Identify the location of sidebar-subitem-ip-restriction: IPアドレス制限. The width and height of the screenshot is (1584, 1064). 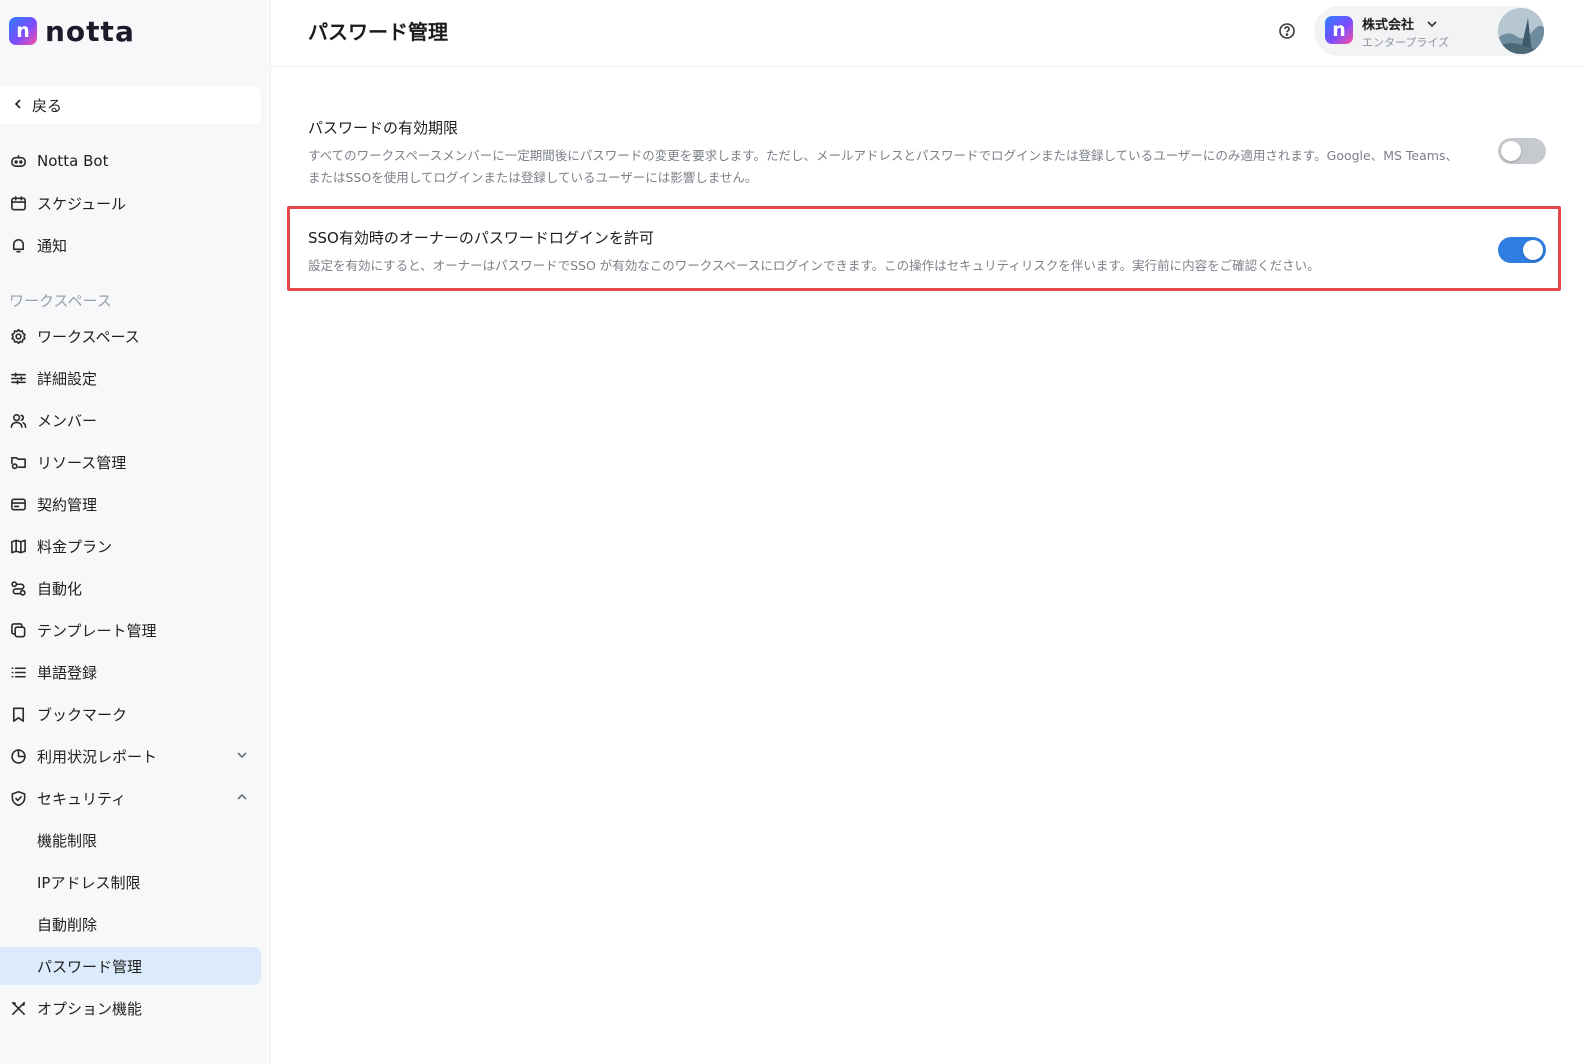
(130, 882).